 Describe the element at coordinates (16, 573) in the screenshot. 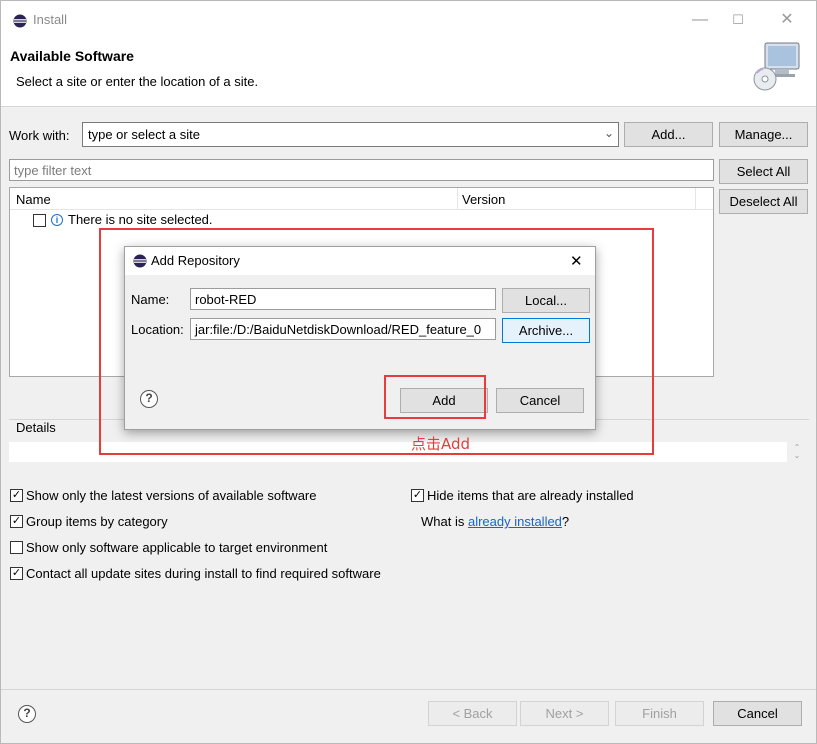

I see `contact-update-sites-checkbox: ✓` at that location.